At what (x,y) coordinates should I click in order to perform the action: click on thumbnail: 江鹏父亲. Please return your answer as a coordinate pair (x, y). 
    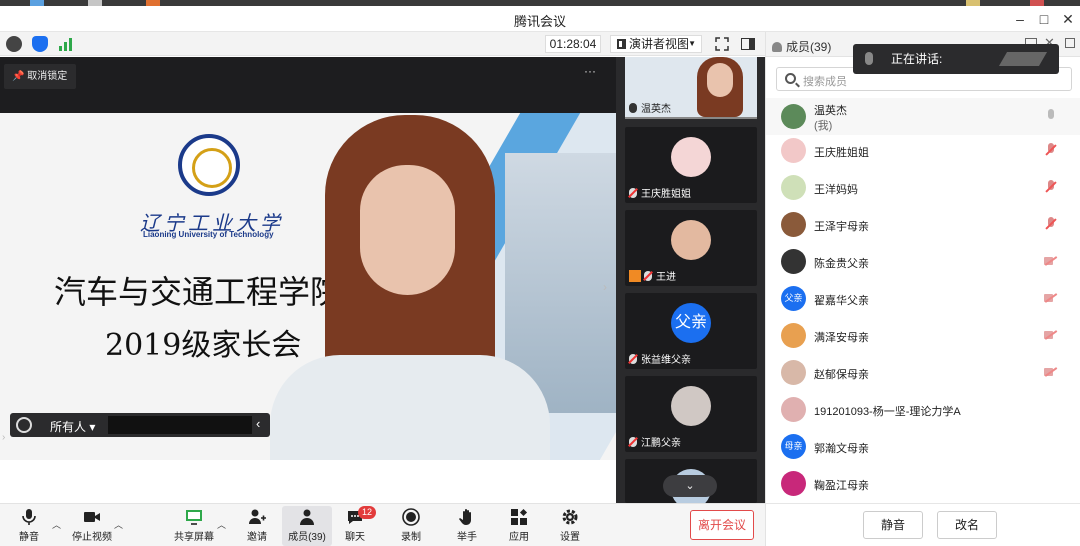
    Looking at the image, I should click on (691, 414).